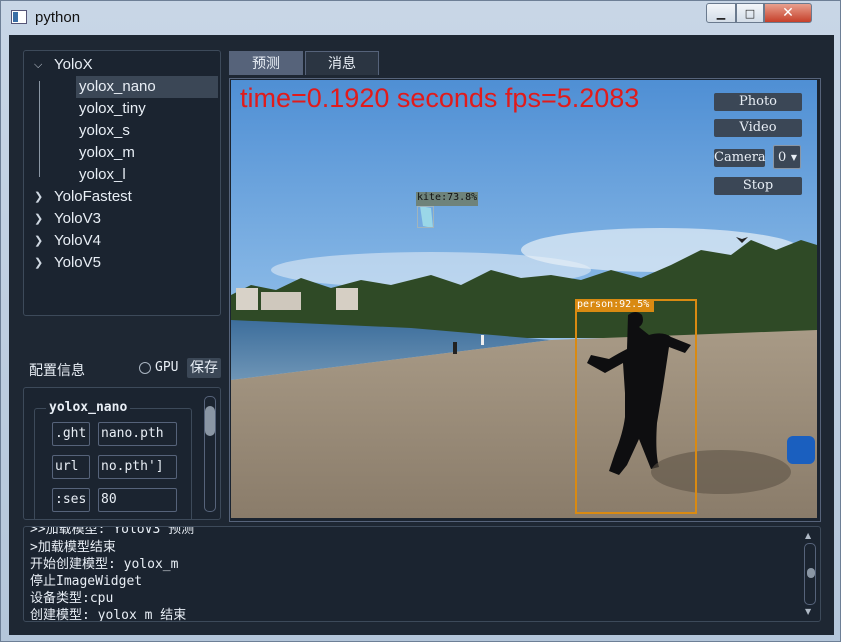 Image resolution: width=841 pixels, height=642 pixels. I want to click on maximize-button: □, so click(750, 13).